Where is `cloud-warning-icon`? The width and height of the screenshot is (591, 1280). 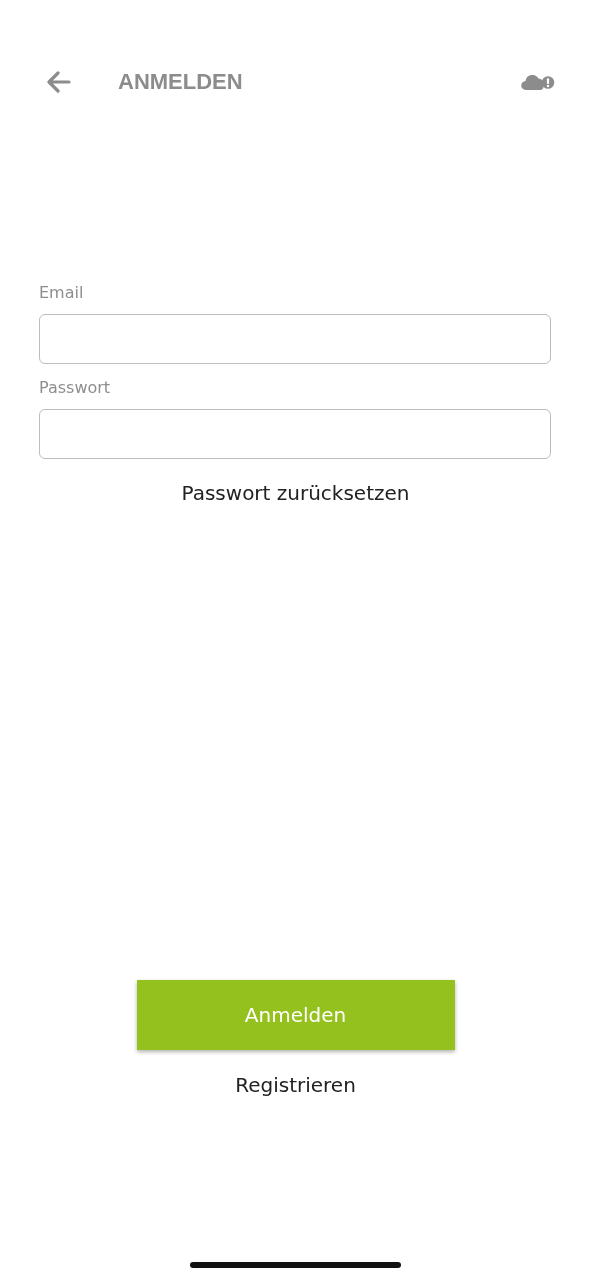 cloud-warning-icon is located at coordinates (538, 82).